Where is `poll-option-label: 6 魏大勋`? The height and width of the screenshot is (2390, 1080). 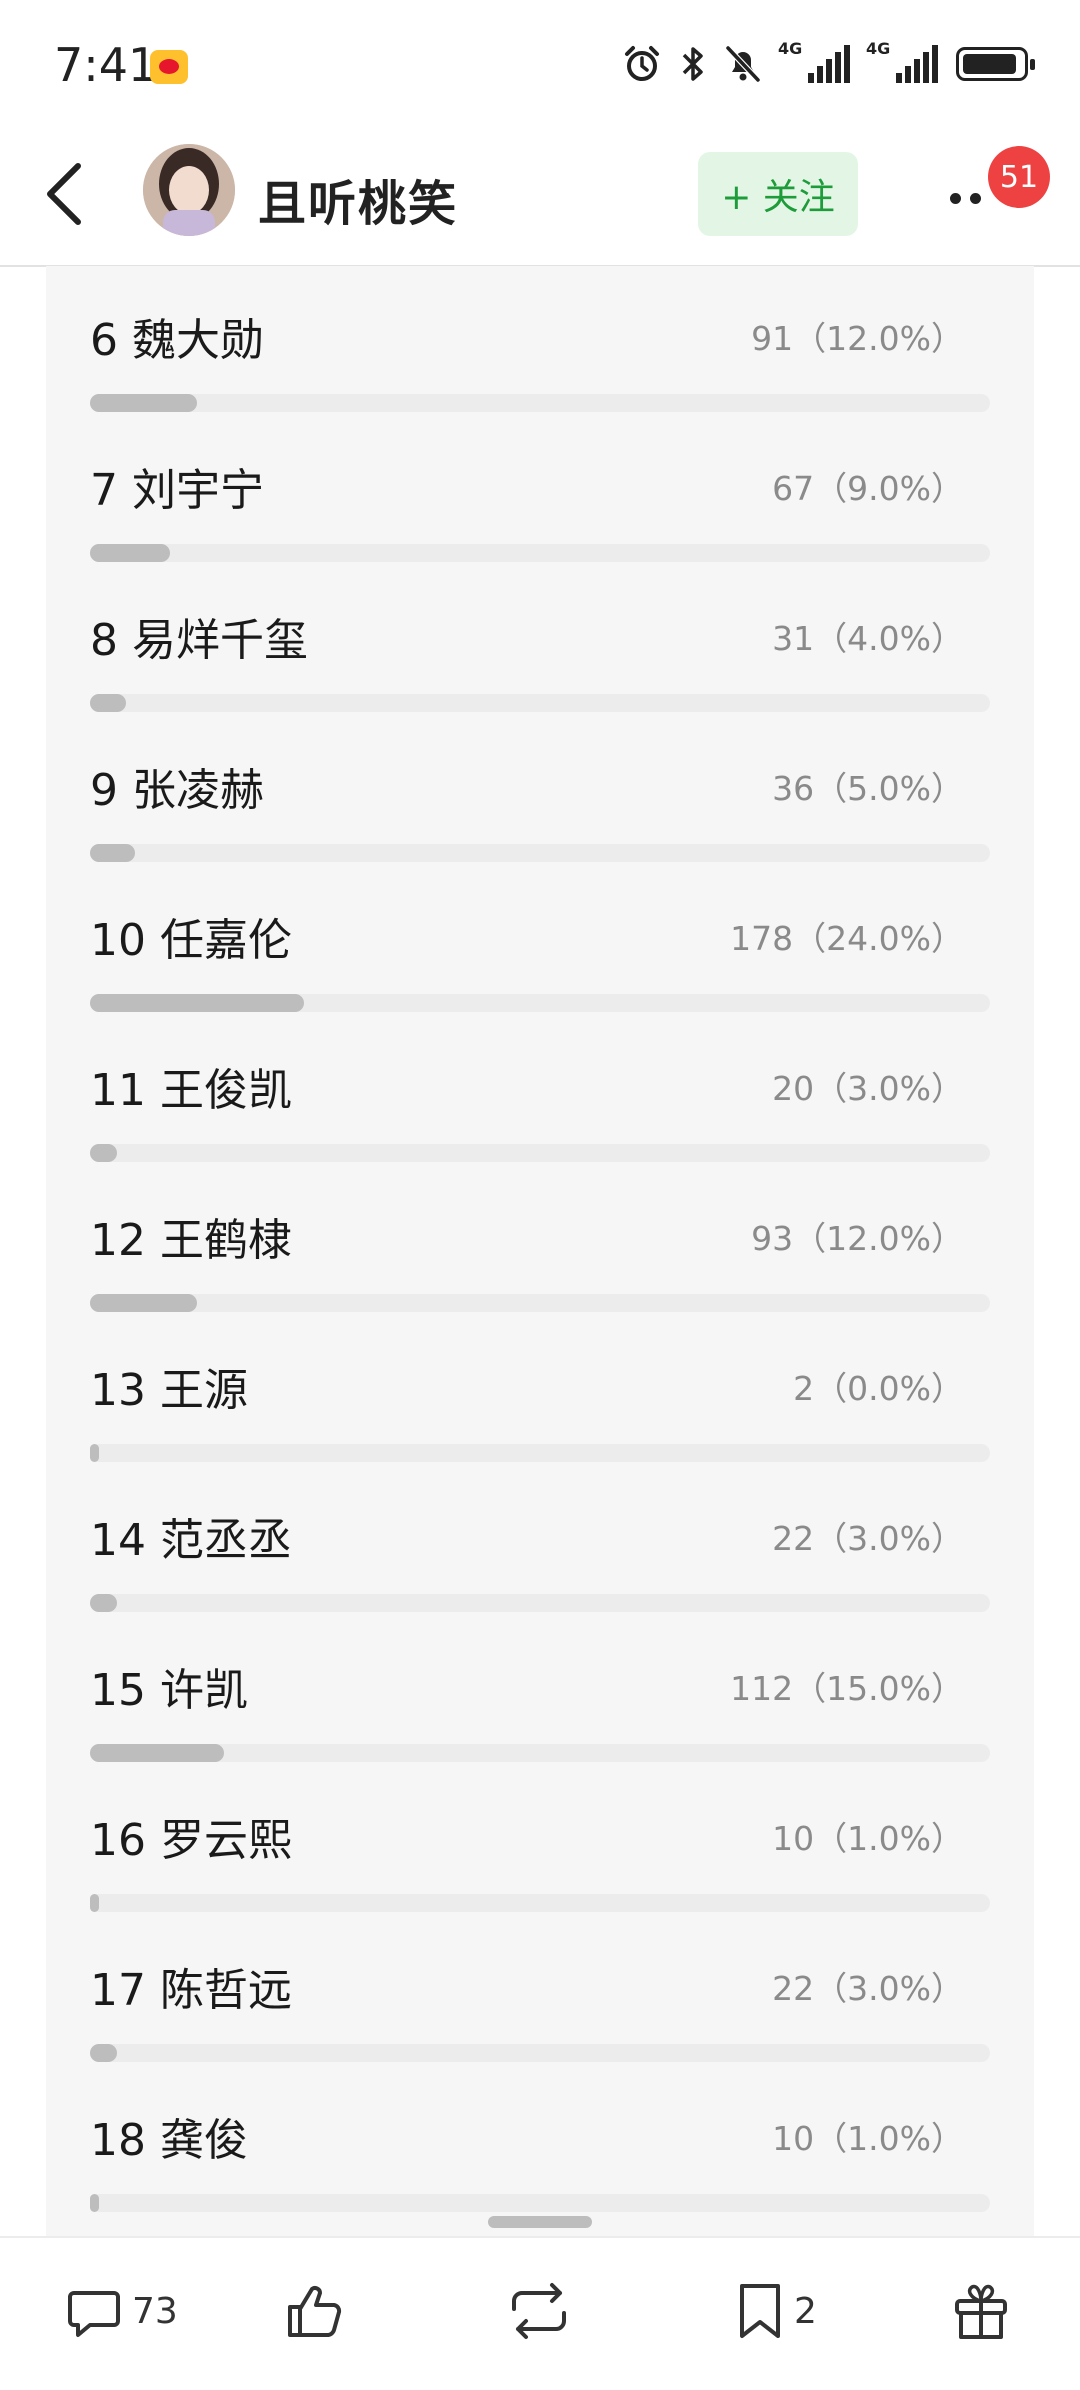
poll-option-label: 6 魏大勋 is located at coordinates (177, 340).